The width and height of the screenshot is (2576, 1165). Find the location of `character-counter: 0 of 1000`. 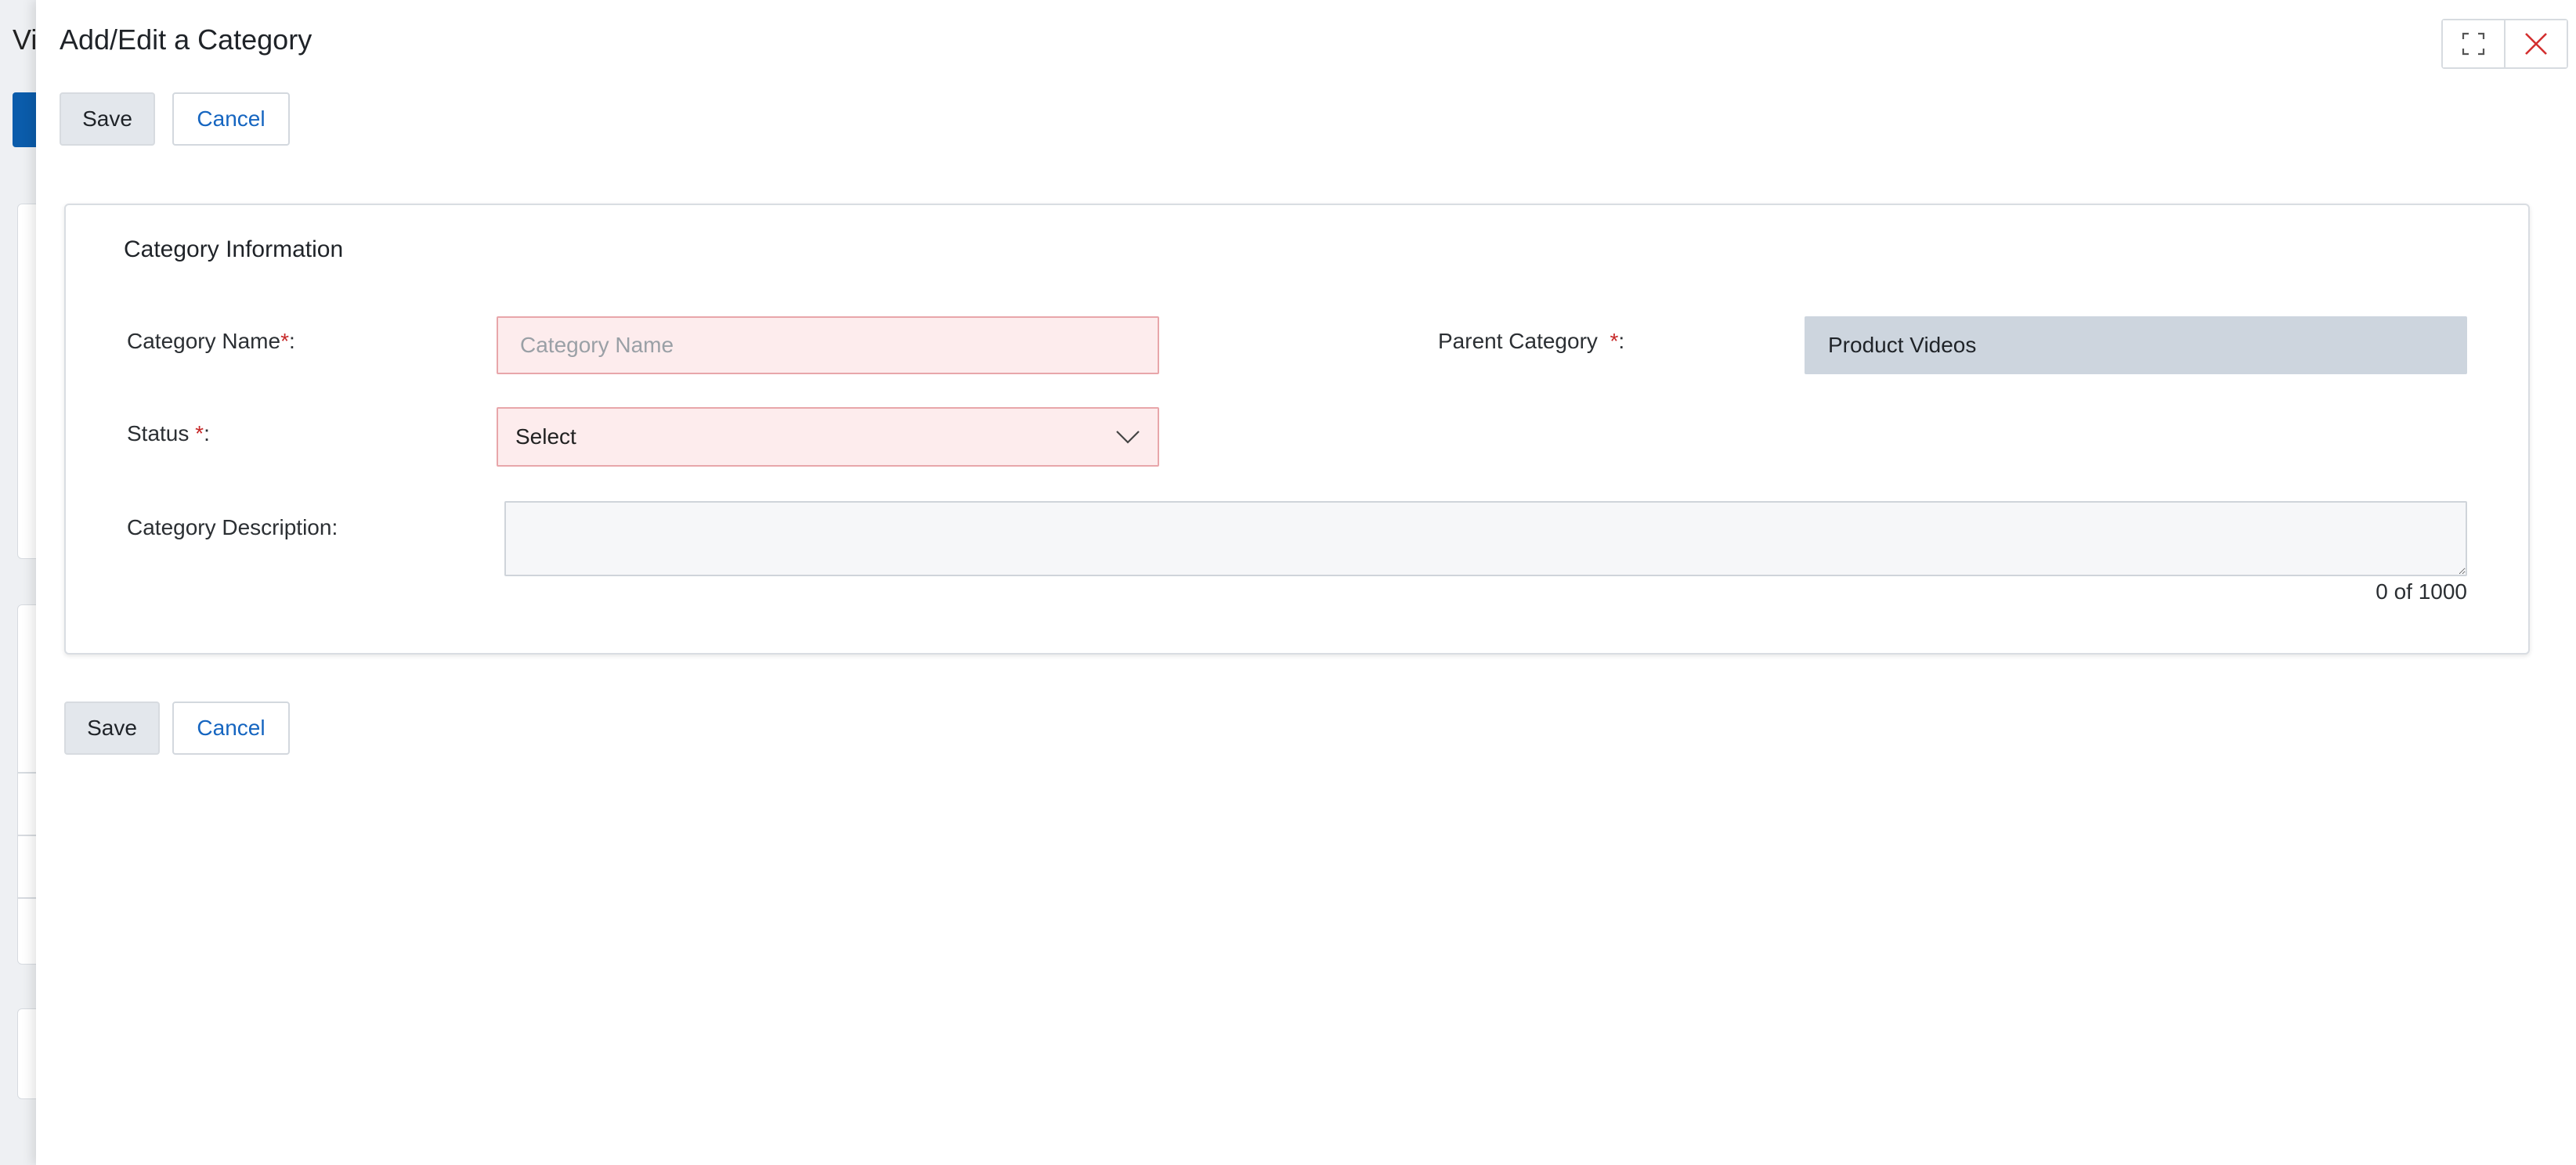

character-counter: 0 of 1000 is located at coordinates (2421, 591).